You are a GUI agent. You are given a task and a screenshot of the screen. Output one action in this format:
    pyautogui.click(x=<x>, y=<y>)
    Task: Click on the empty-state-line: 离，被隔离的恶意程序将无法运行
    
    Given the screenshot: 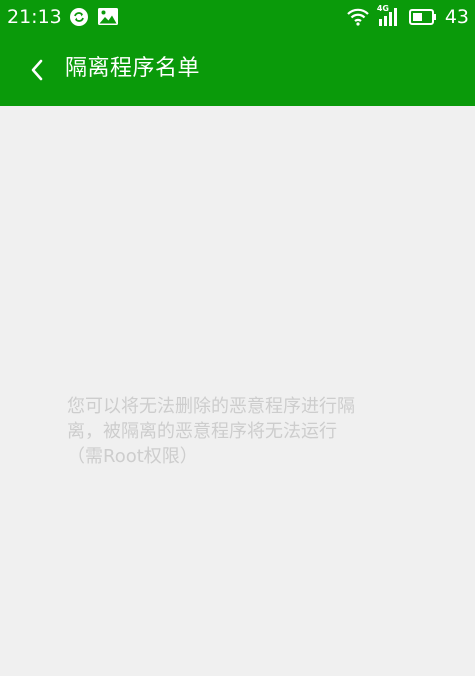 What is the action you would take?
    pyautogui.click(x=202, y=431)
    